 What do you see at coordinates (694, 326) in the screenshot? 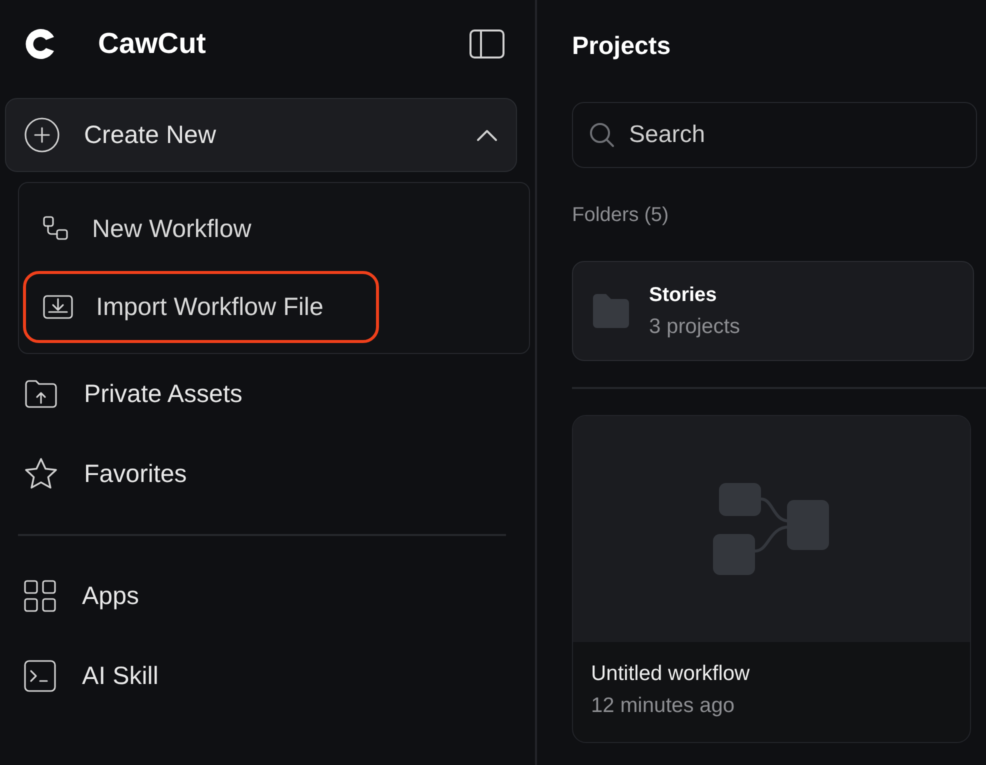
I see `project-count: 3 projects` at bounding box center [694, 326].